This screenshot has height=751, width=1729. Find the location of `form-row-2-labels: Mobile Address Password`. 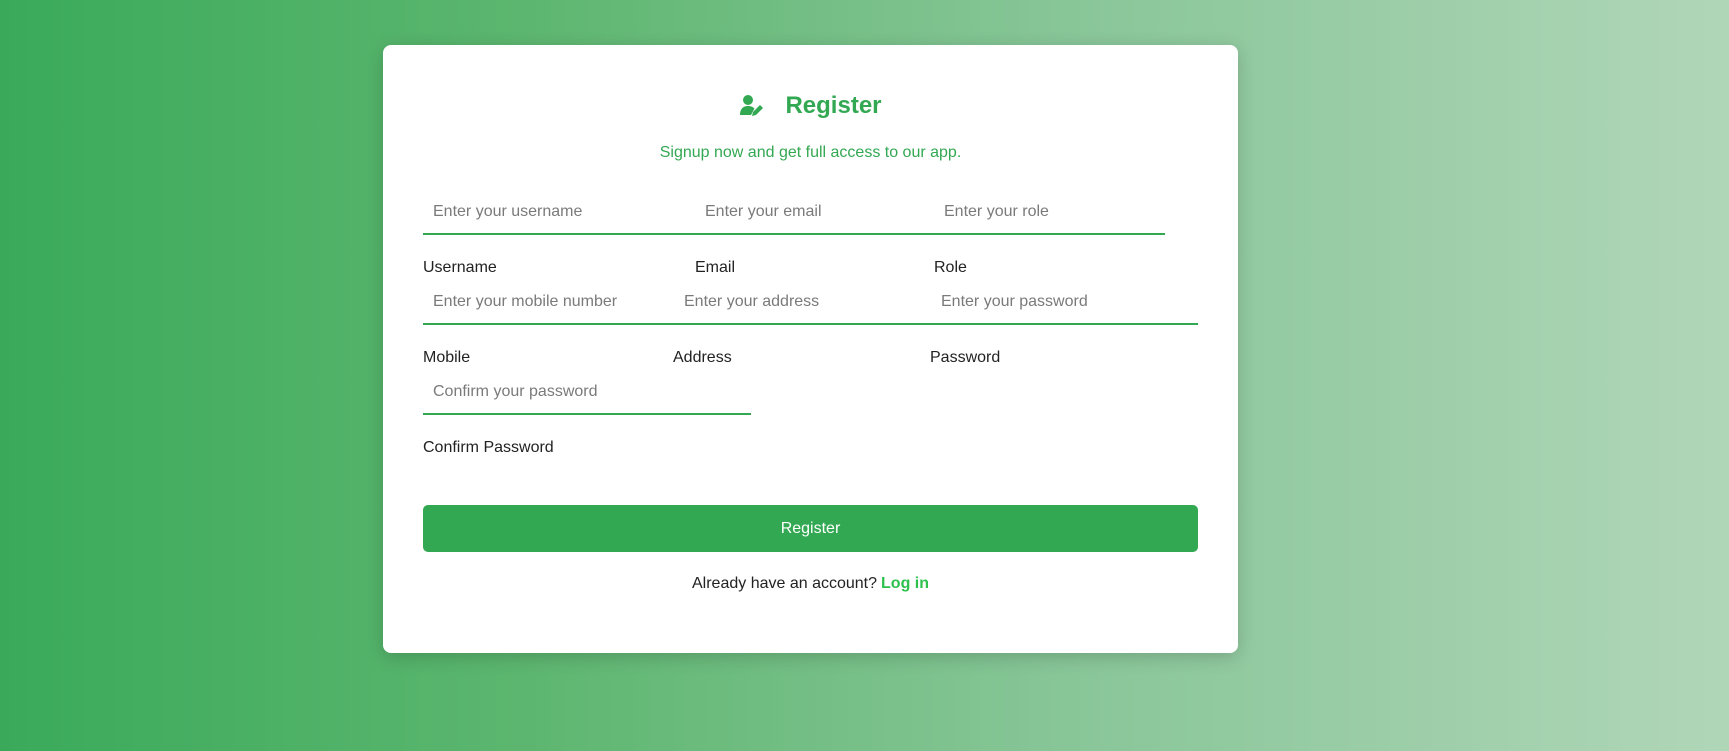

form-row-2-labels: Mobile Address Password is located at coordinates (810, 359).